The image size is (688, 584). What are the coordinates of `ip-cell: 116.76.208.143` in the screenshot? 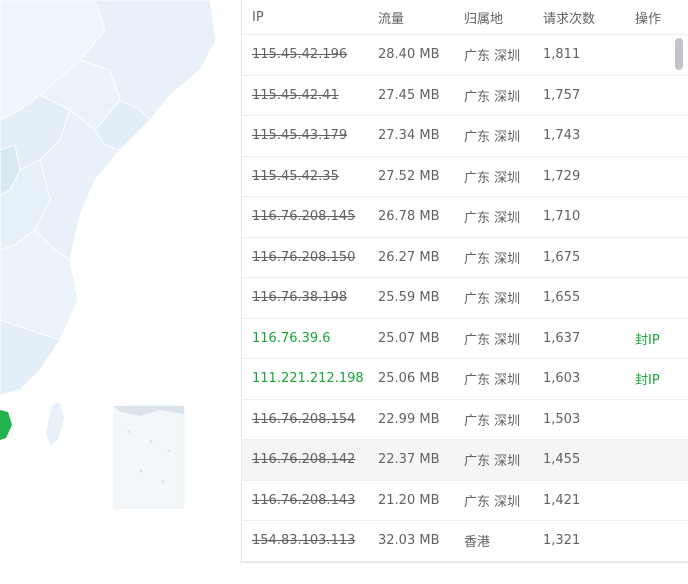 It's located at (304, 500).